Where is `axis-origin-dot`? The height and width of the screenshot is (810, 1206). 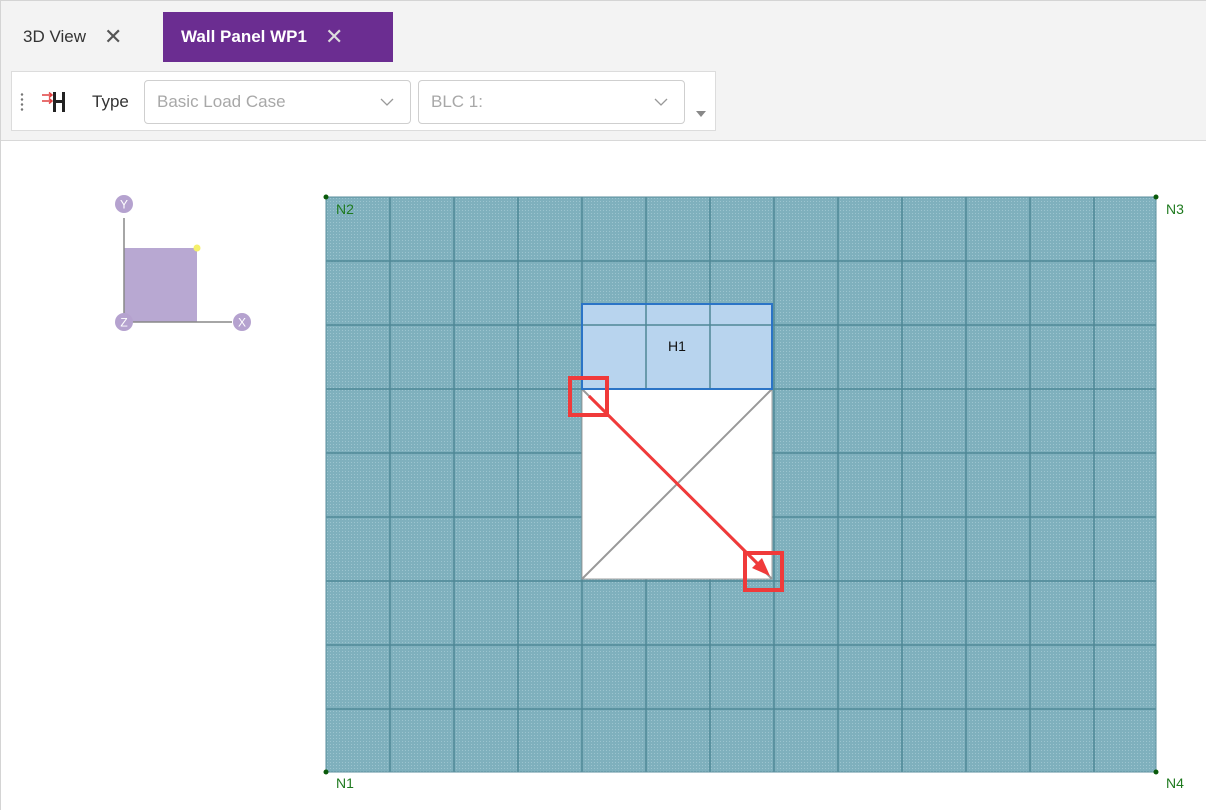
axis-origin-dot is located at coordinates (197, 248).